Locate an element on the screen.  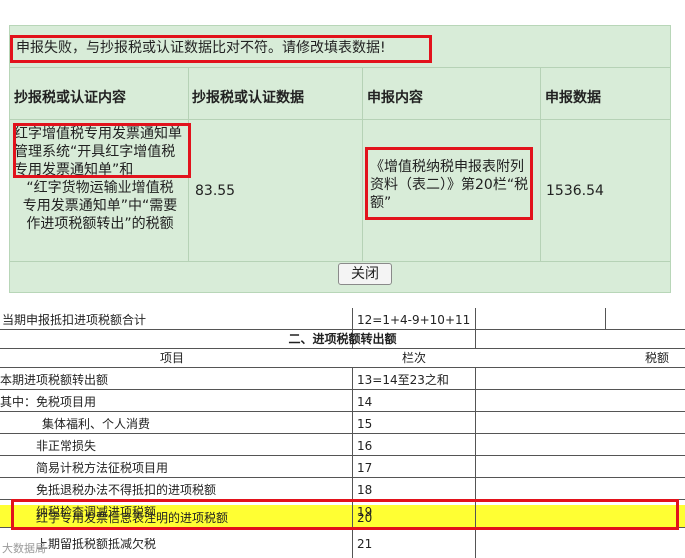
grid-bottom-line is located at coordinates (340, 261).